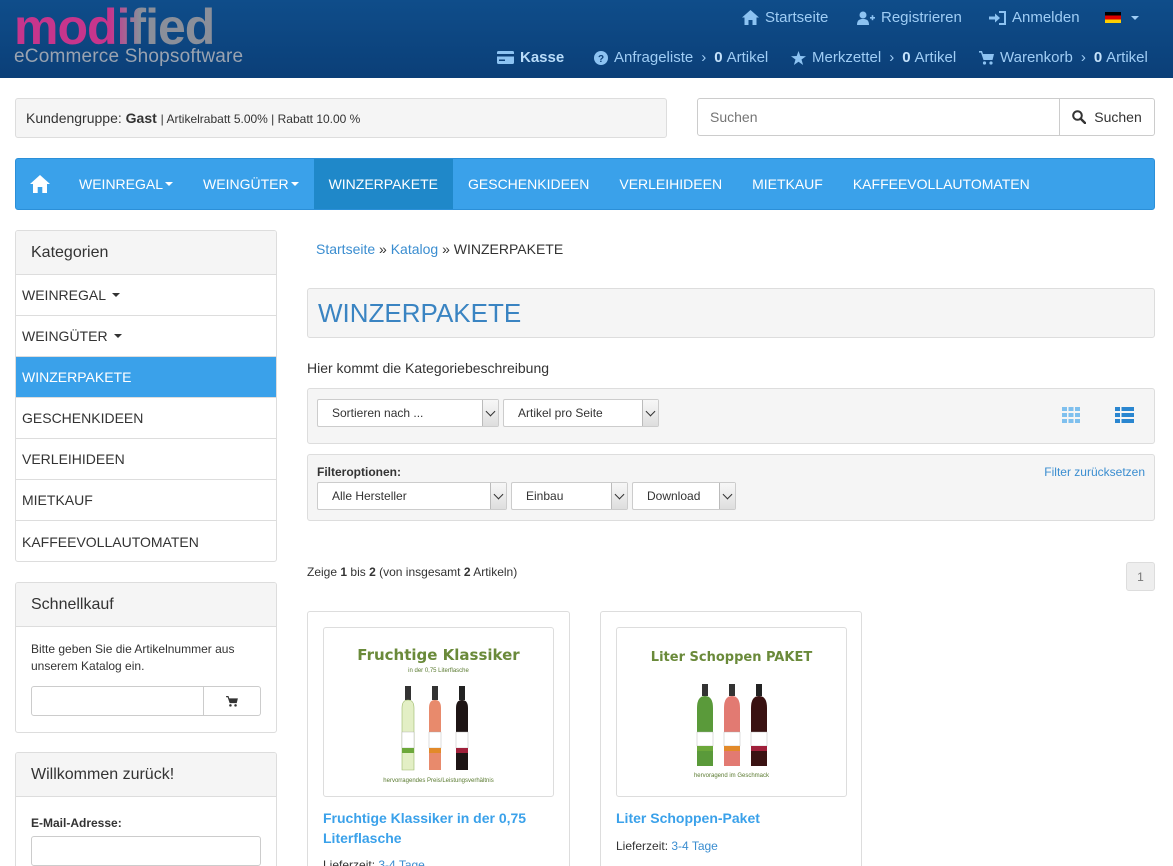  I want to click on warenkorb-link: Warenkorb › 0 Artikel, so click(1063, 57).